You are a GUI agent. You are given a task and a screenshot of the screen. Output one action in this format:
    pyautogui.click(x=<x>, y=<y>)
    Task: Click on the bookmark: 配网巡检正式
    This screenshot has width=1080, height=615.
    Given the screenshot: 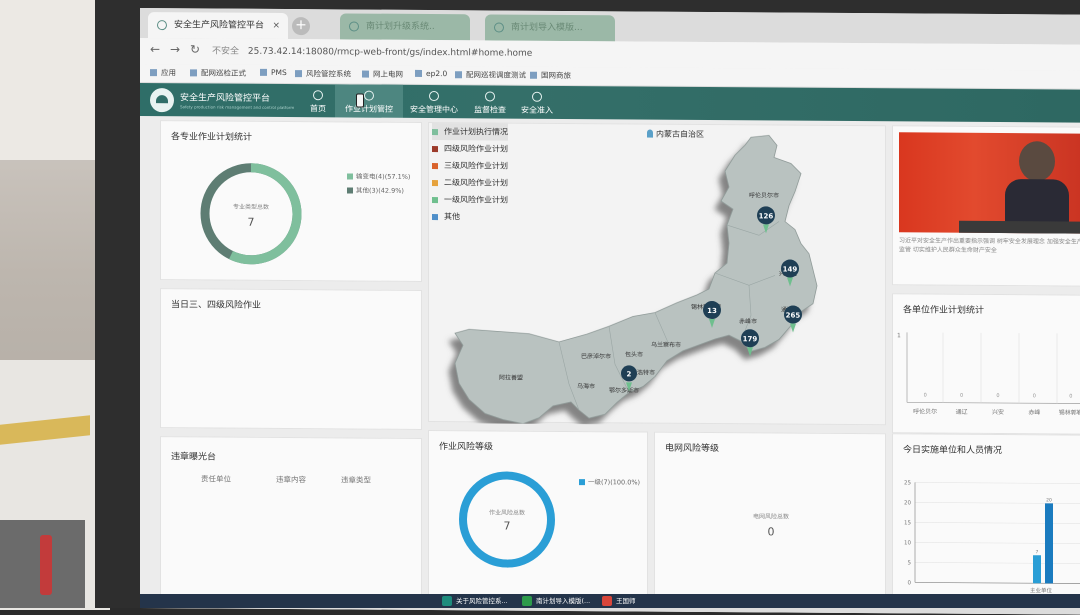 What is the action you would take?
    pyautogui.click(x=218, y=72)
    